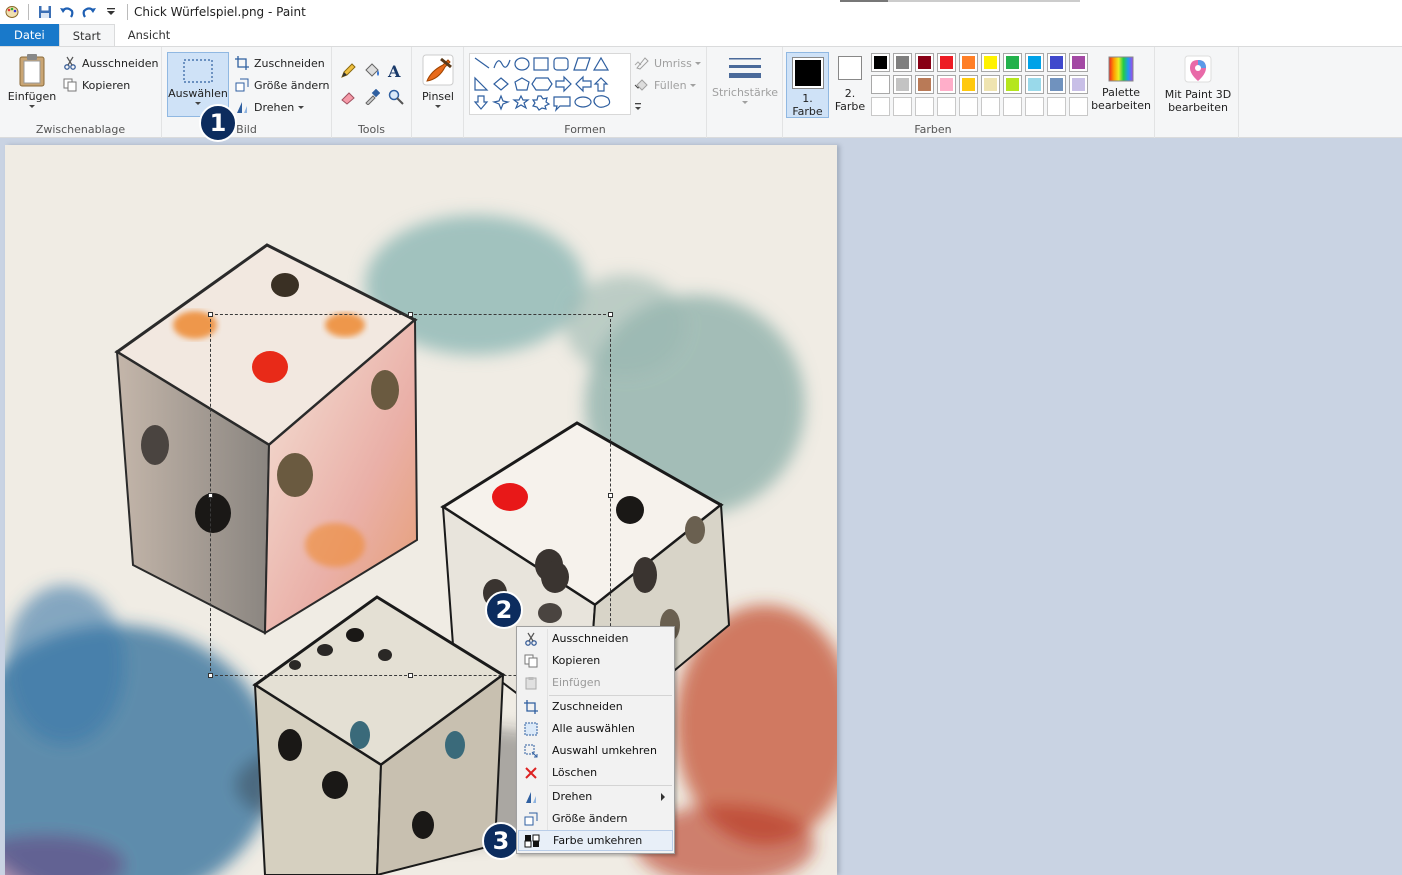 The image size is (1402, 875). What do you see at coordinates (410, 495) in the screenshot?
I see `selection-rectangle` at bounding box center [410, 495].